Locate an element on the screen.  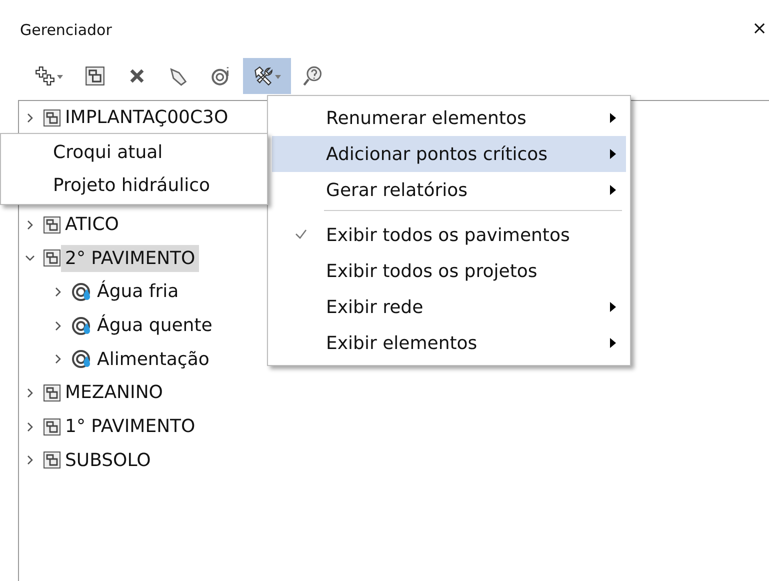
menu-item: Exibir elementos is located at coordinates (449, 343).